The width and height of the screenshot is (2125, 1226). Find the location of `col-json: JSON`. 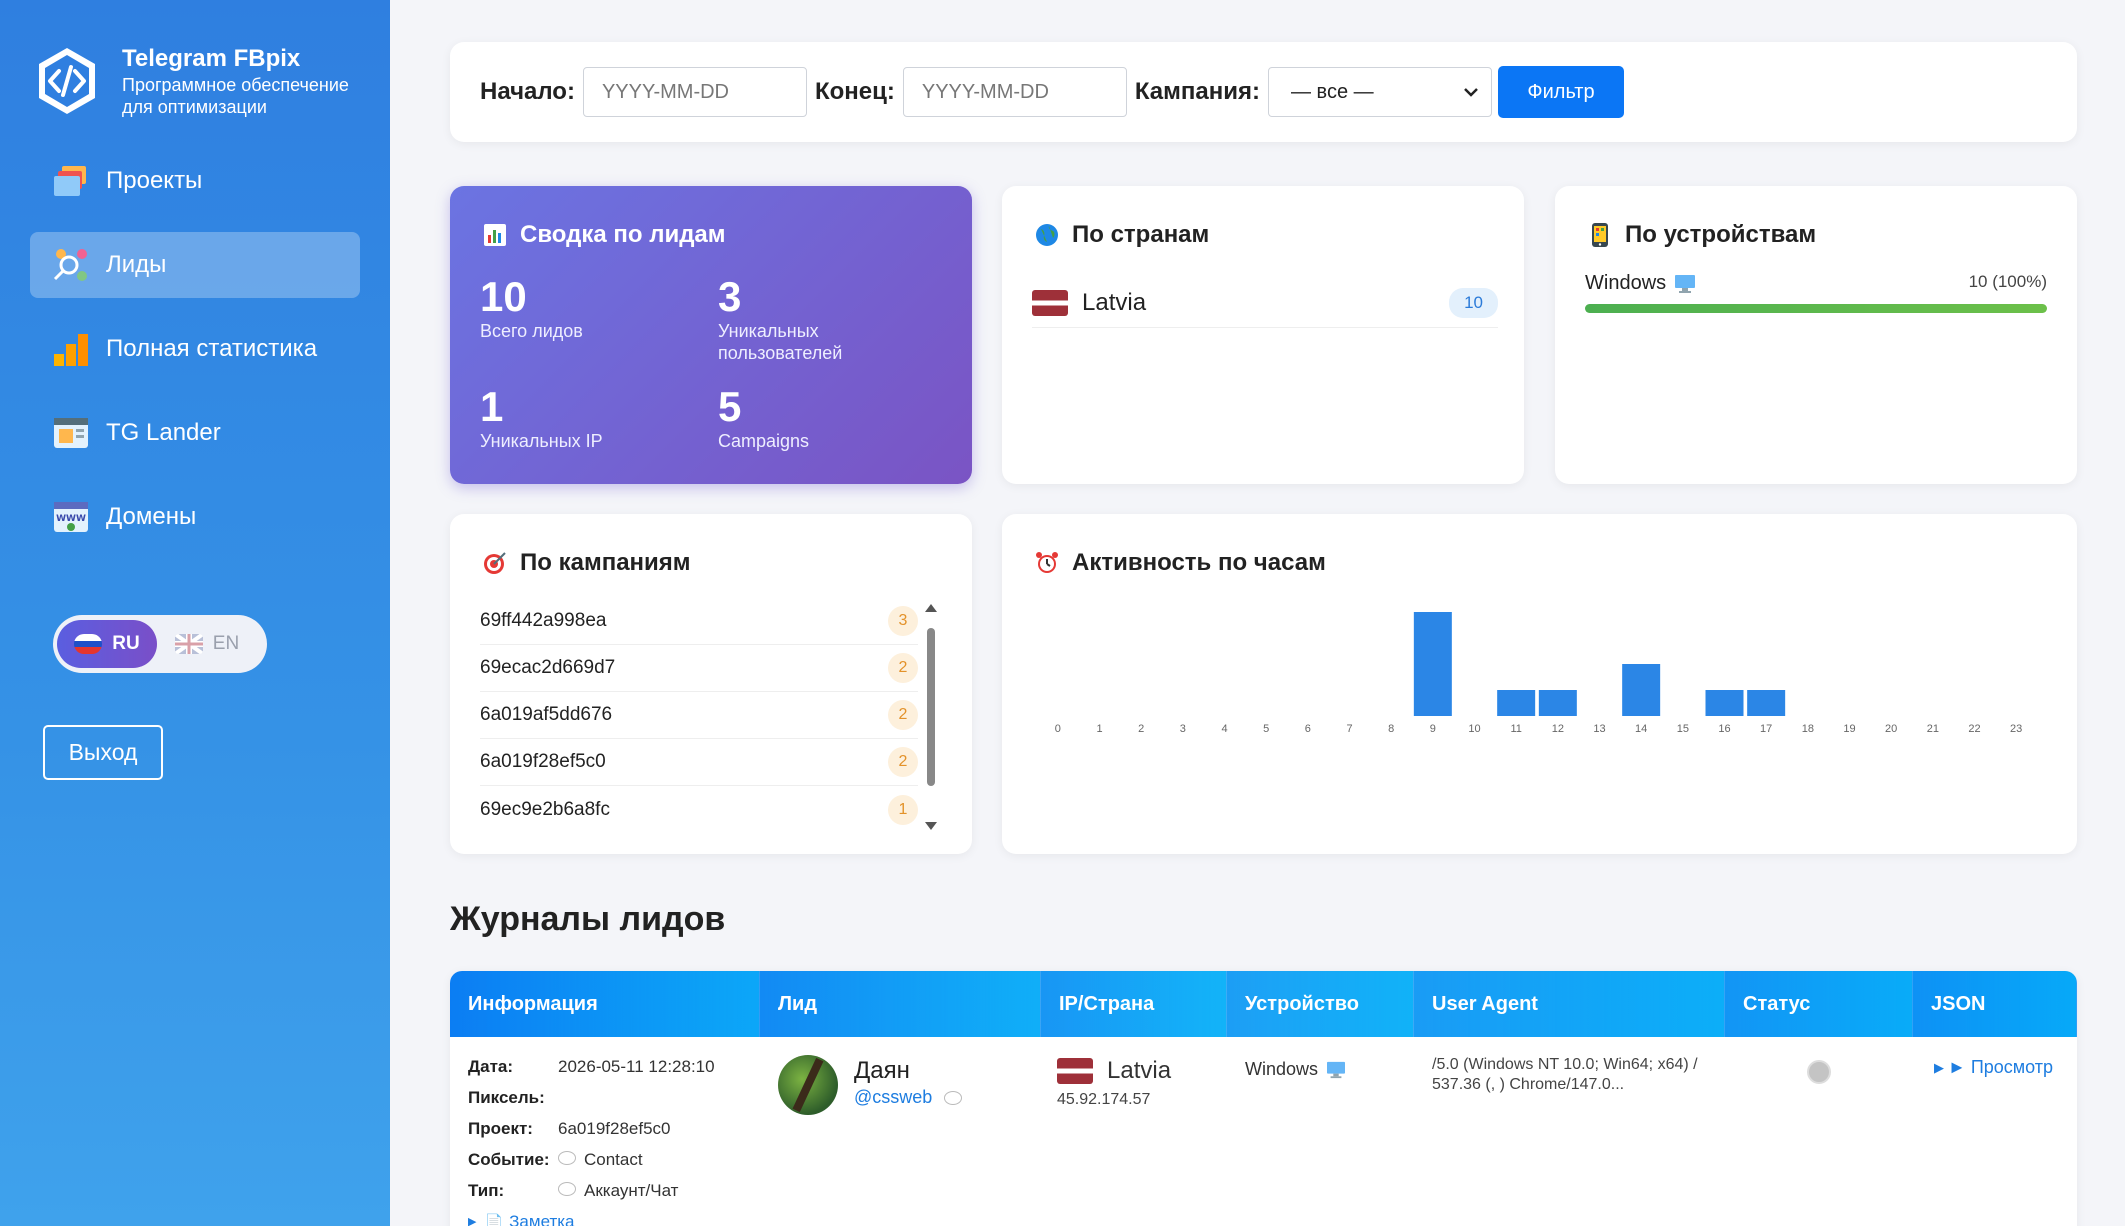

col-json: JSON is located at coordinates (1995, 1004).